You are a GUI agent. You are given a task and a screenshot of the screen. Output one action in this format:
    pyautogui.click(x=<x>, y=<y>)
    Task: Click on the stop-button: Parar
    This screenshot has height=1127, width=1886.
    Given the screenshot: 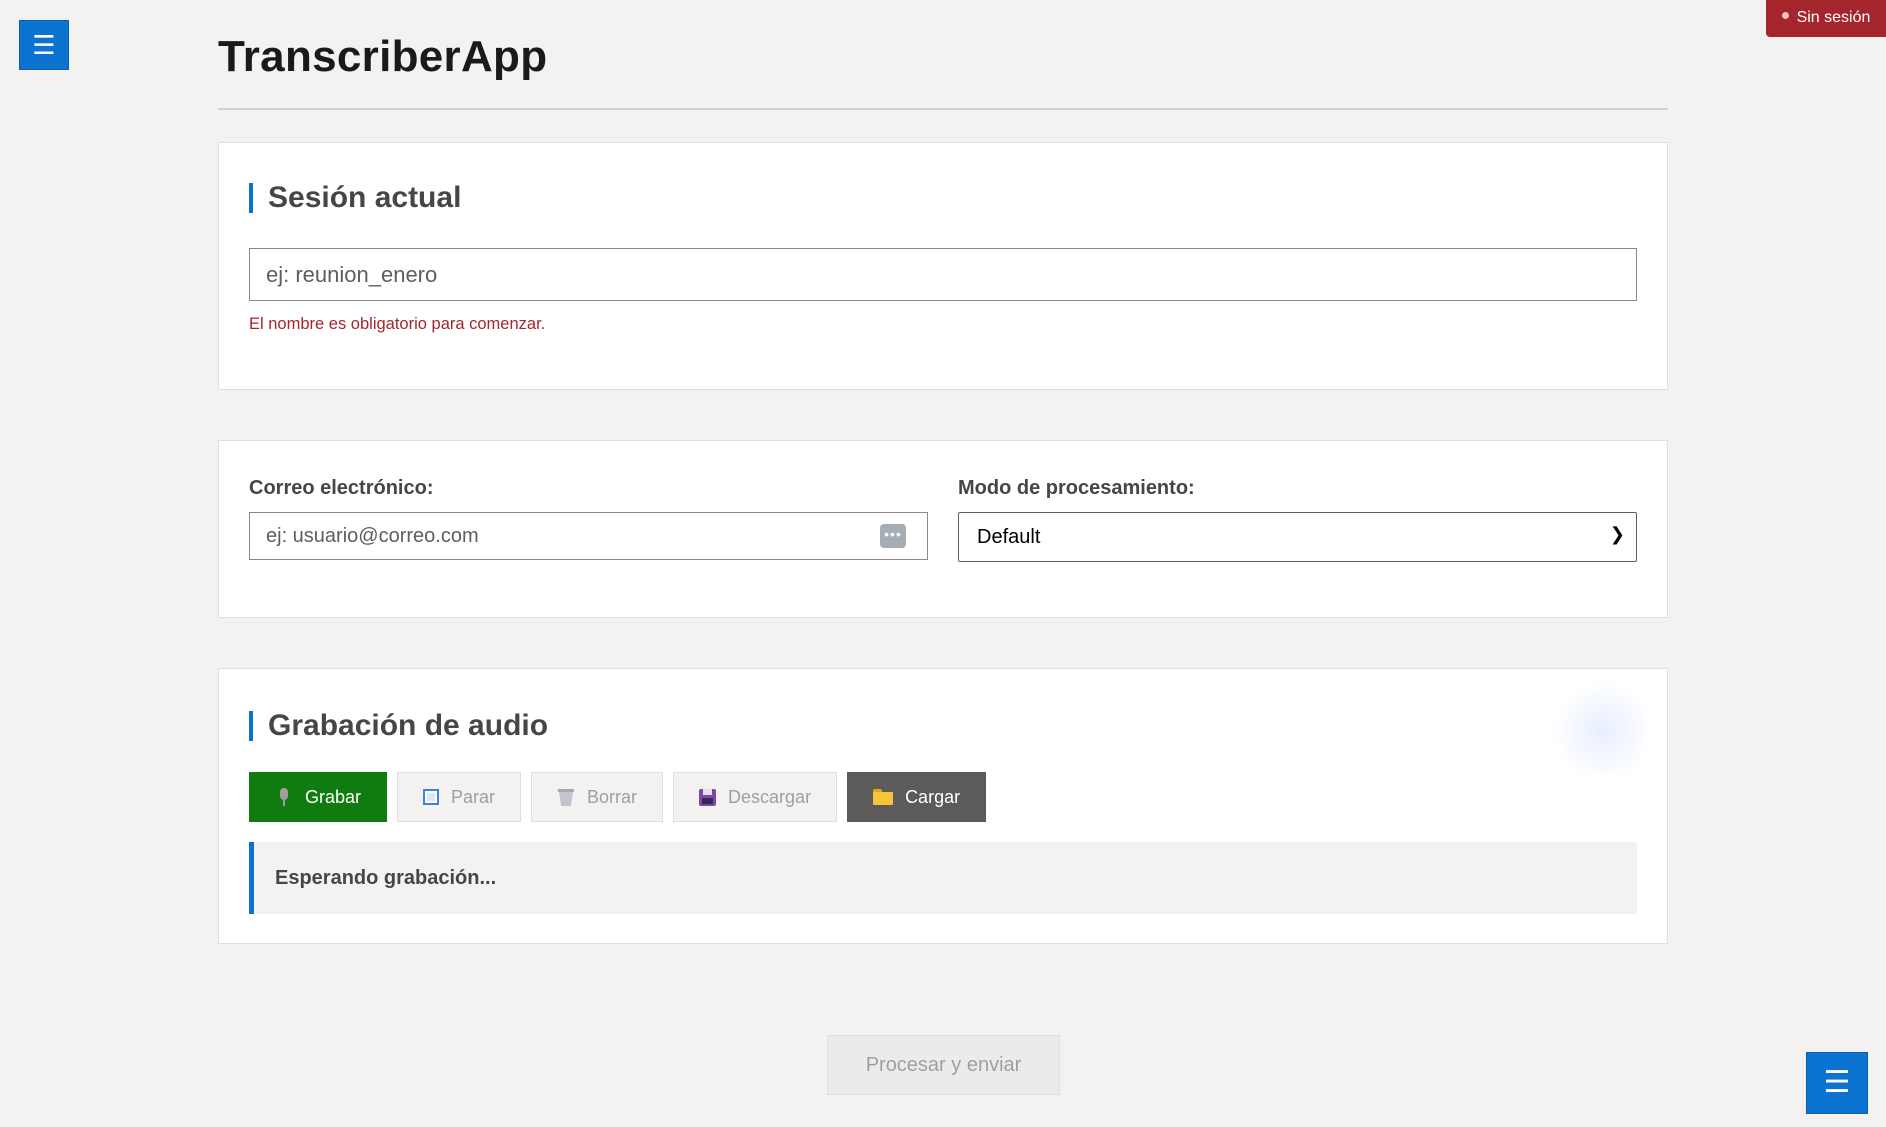 What is the action you would take?
    pyautogui.click(x=459, y=797)
    